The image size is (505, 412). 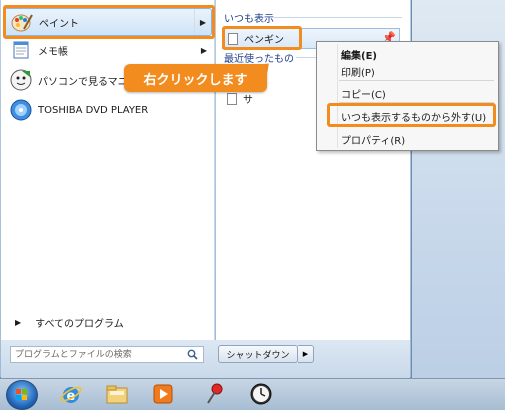 I want to click on clock-gadget-icon, so click(x=261, y=394).